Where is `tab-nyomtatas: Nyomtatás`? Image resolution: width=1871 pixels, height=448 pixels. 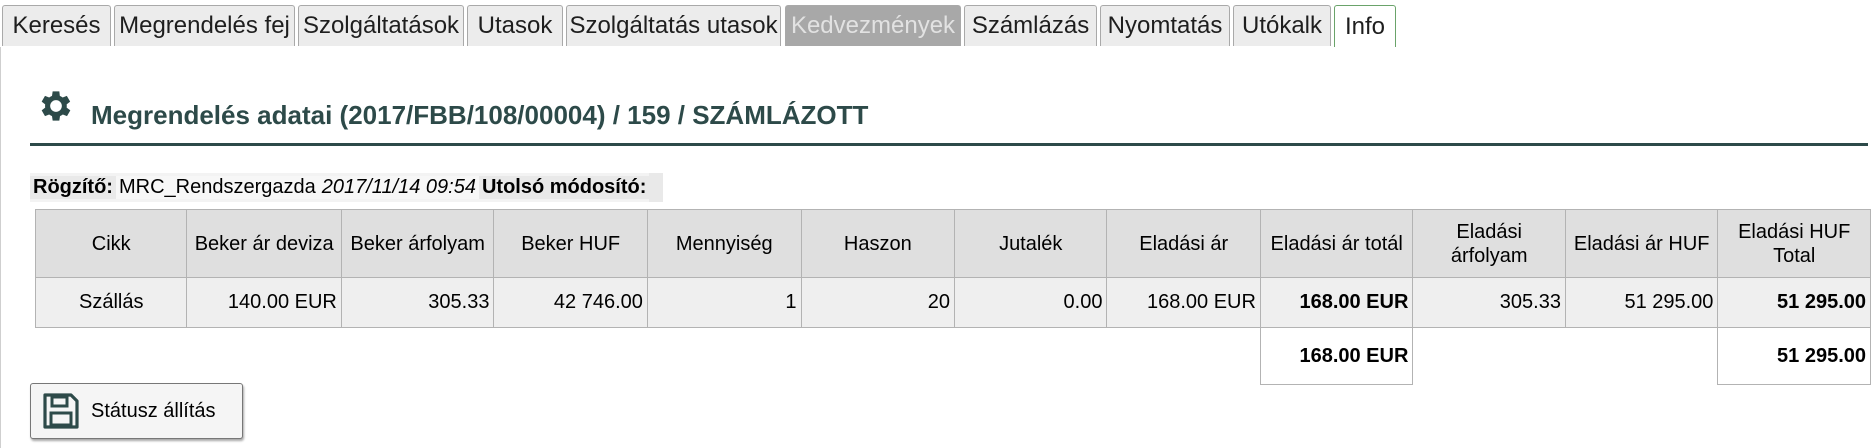 tab-nyomtatas: Nyomtatás is located at coordinates (1165, 25).